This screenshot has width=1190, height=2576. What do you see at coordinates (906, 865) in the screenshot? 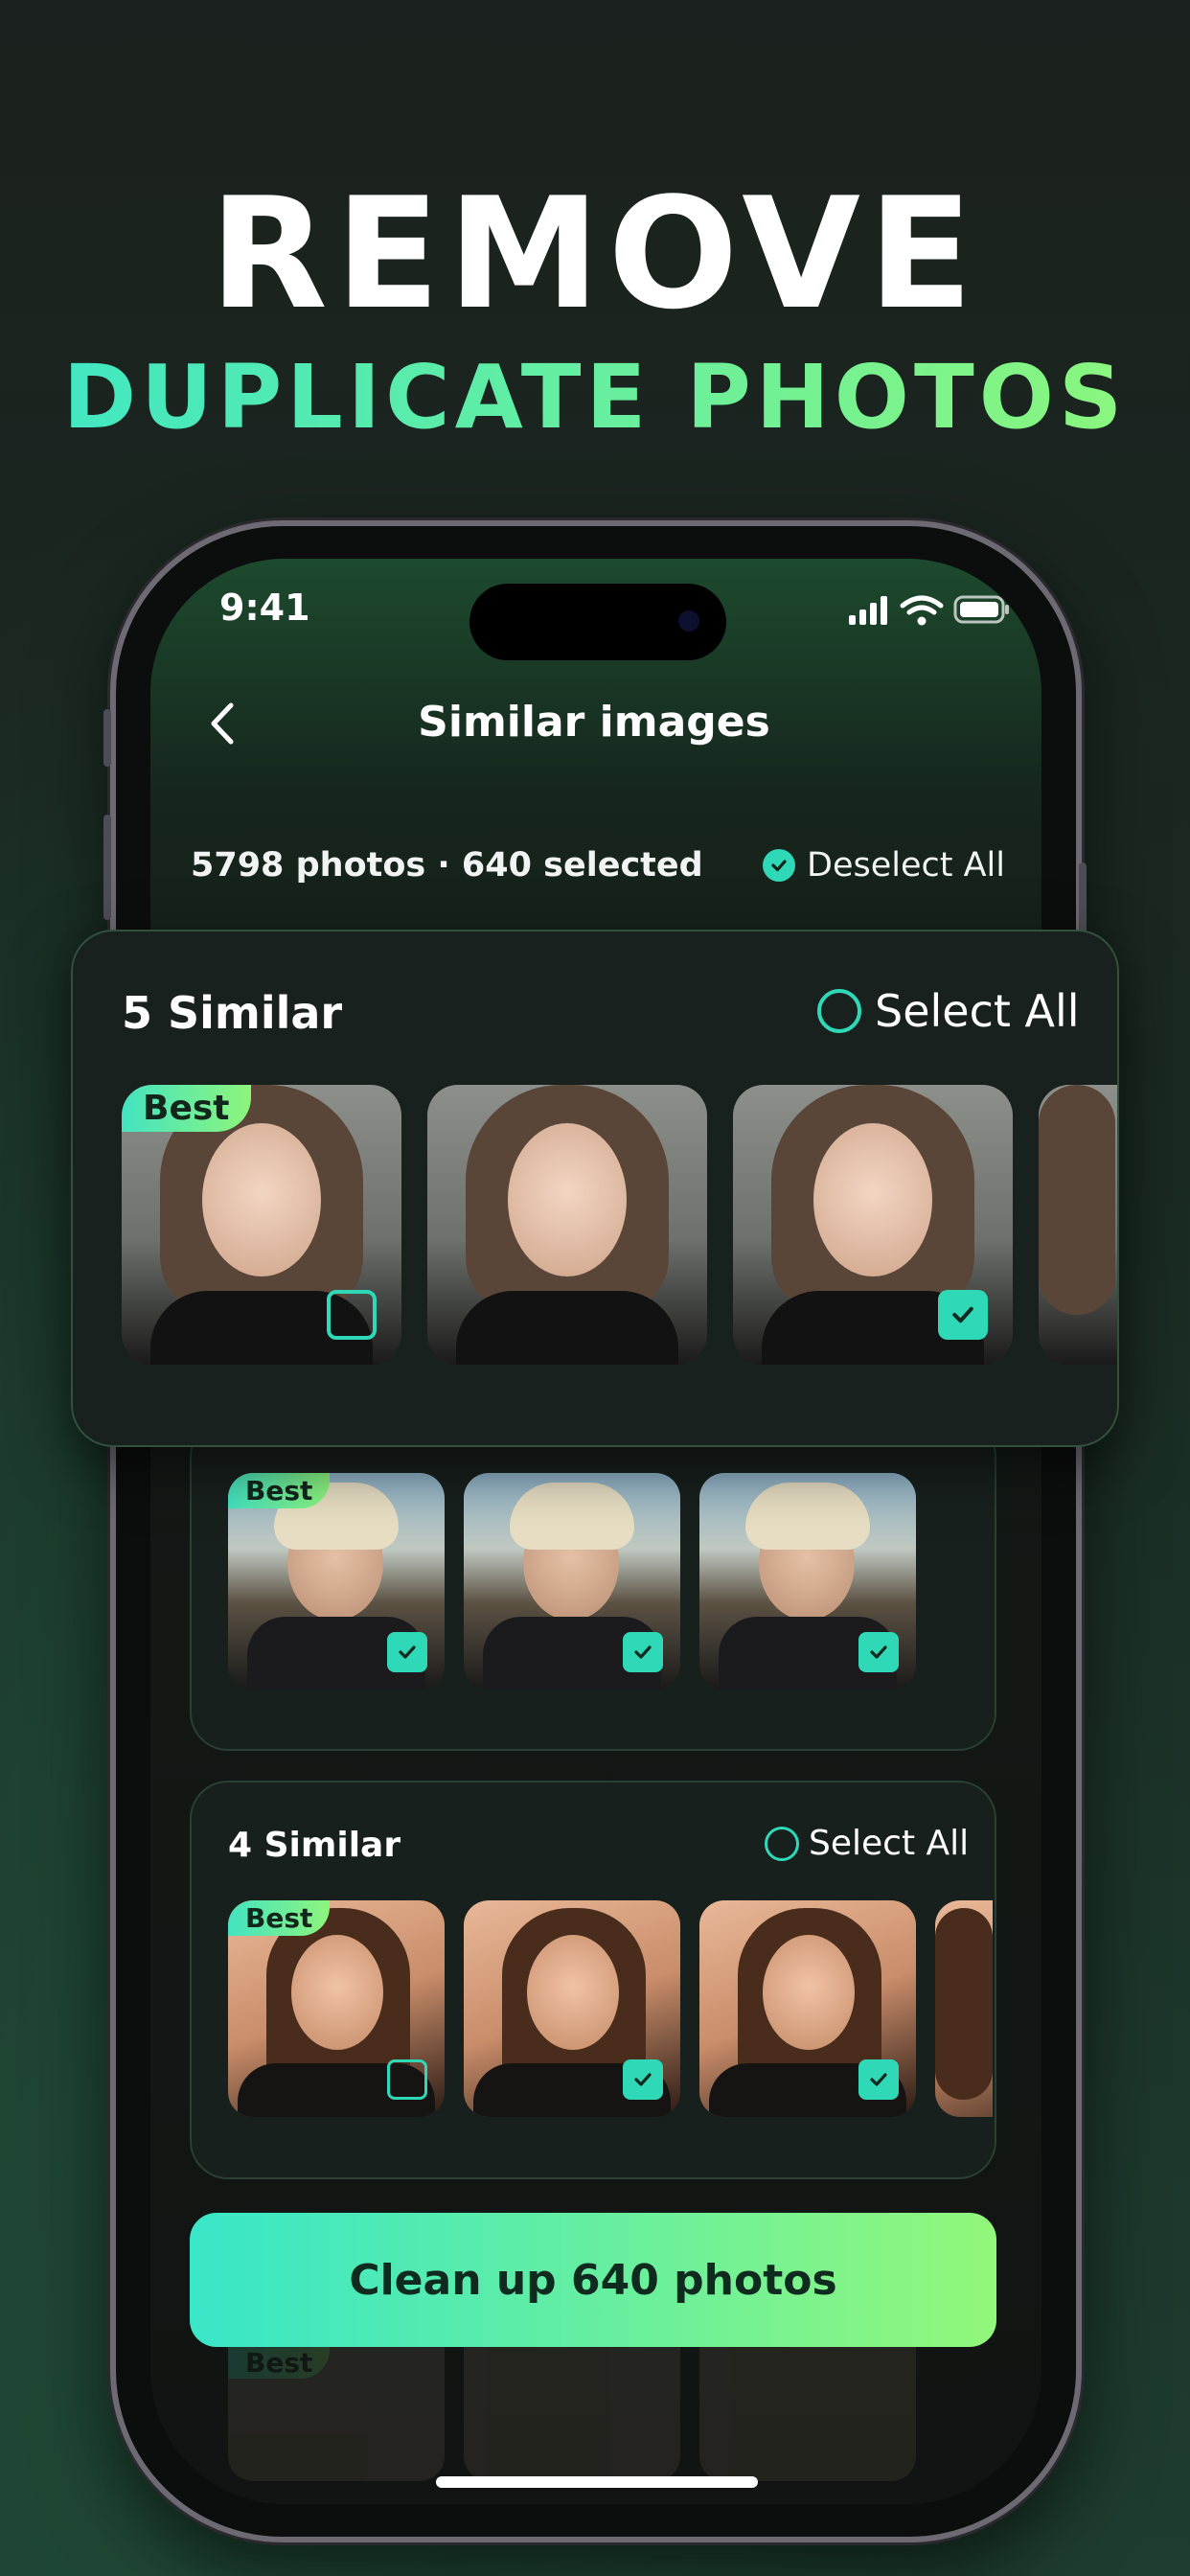
I see `deselect-all-label: Deselect All` at bounding box center [906, 865].